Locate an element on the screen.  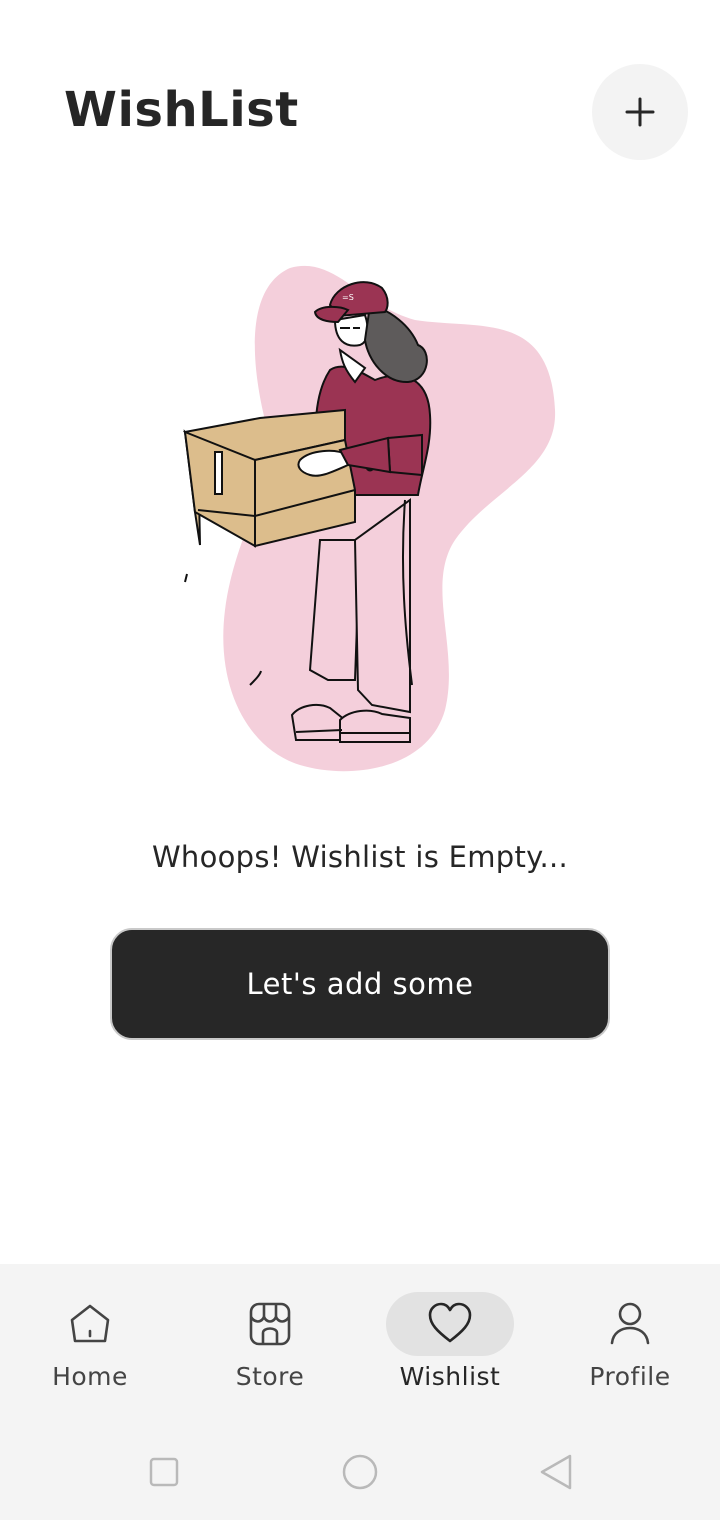
add-button is located at coordinates (640, 112).